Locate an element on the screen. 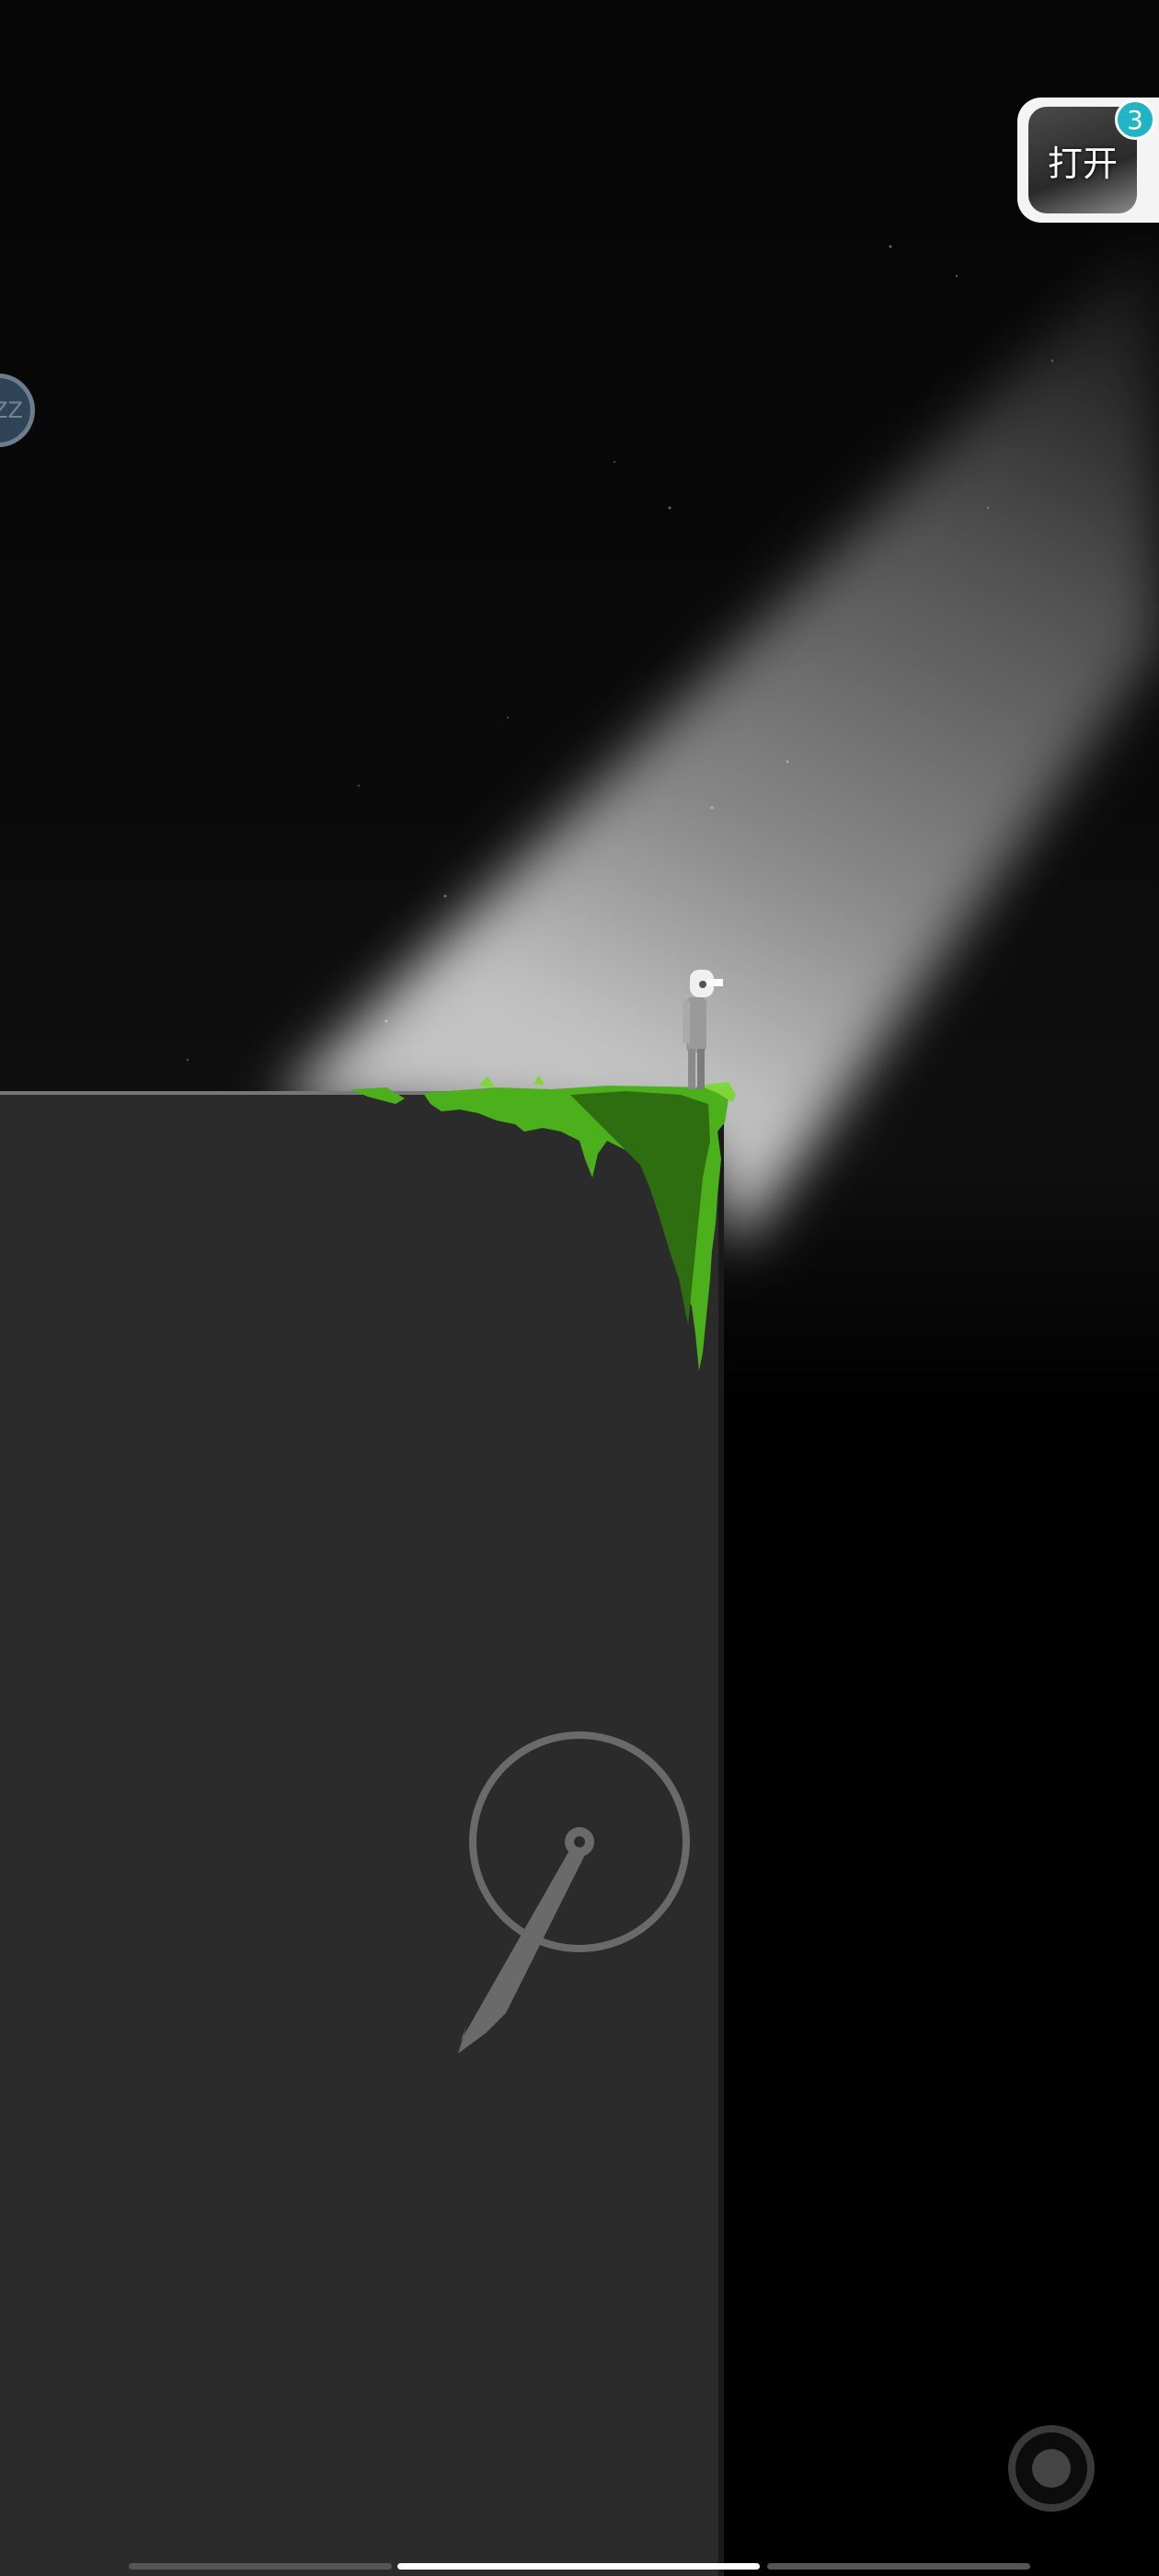  action-button-core is located at coordinates (1051, 2468).